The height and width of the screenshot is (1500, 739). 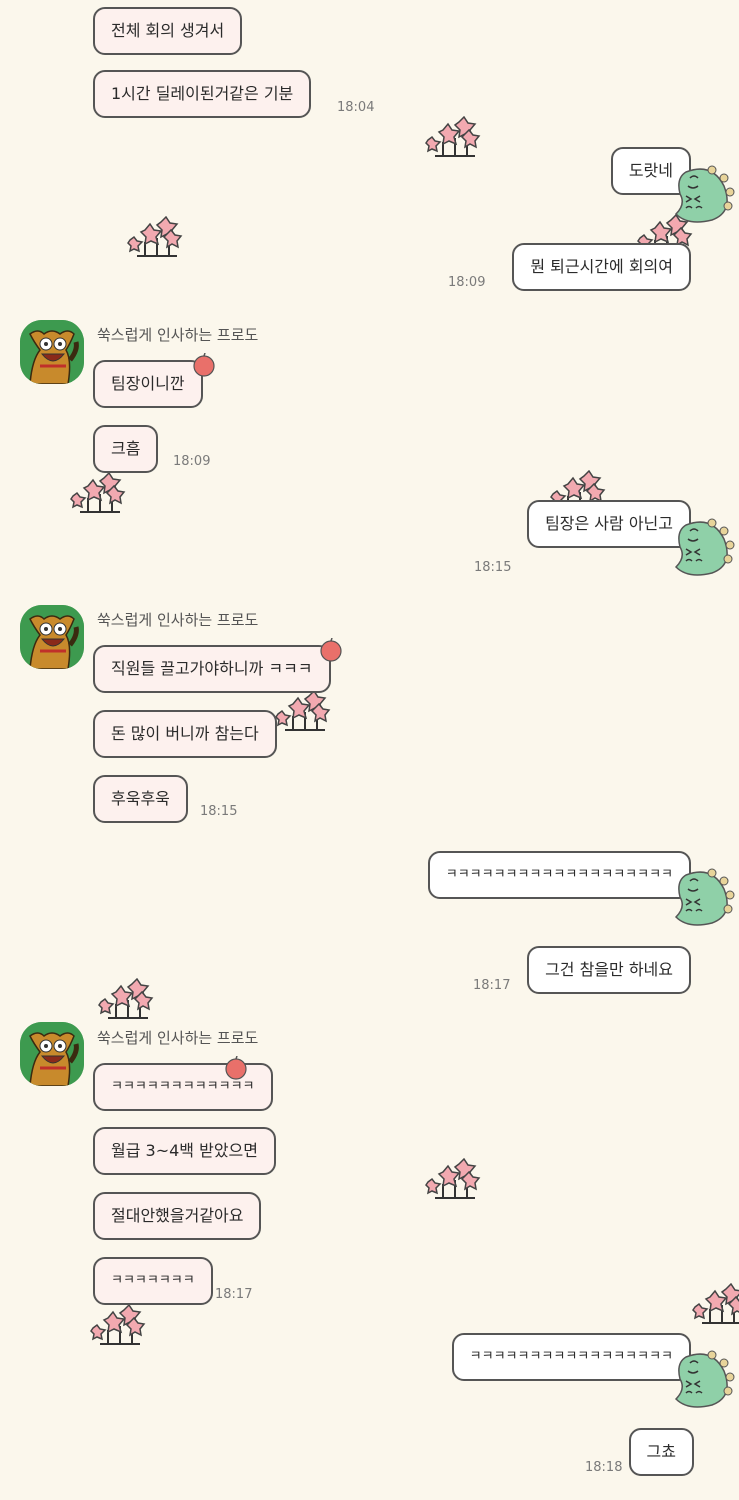 I want to click on message-time: 18:18, so click(x=604, y=1467).